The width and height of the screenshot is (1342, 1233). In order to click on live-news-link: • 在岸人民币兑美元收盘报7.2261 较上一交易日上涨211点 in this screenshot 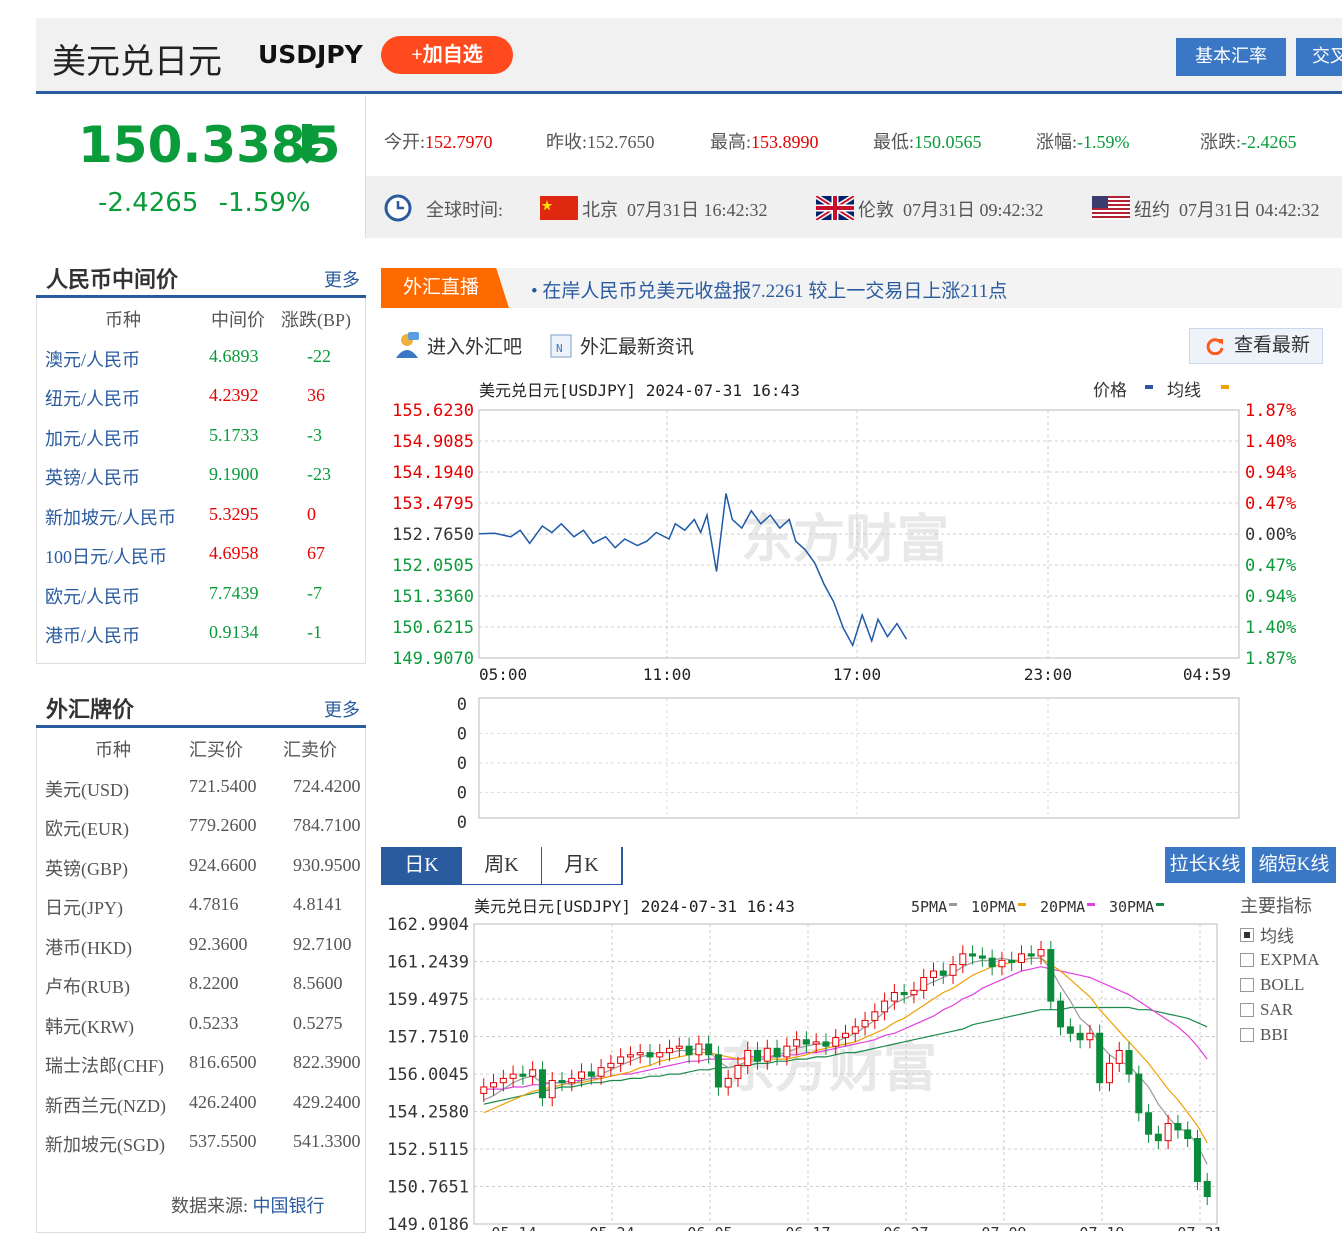, I will do `click(769, 289)`.